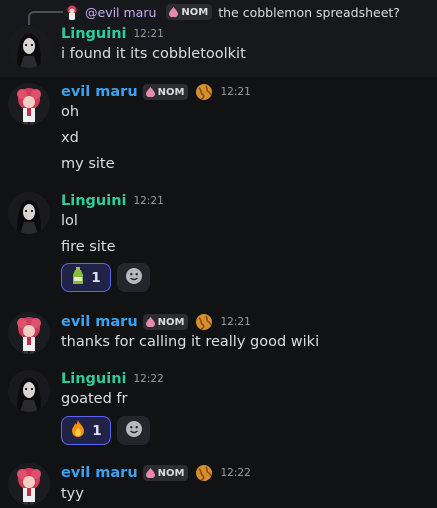 The width and height of the screenshot is (437, 508). Describe the element at coordinates (72, 12) in the screenshot. I see `reply-avatar` at that location.